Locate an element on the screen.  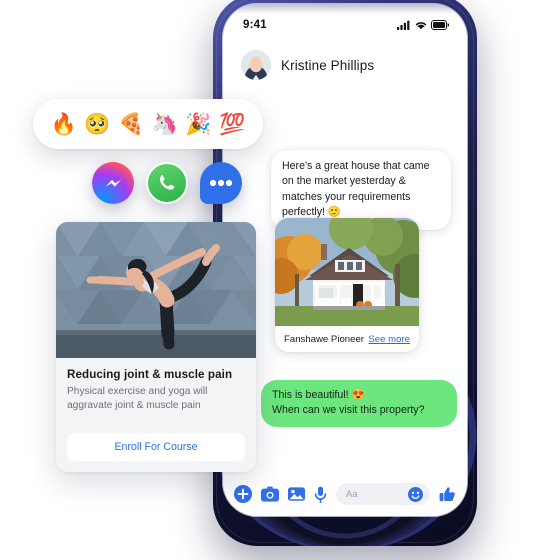
outgoing-message-line1: This is beautiful! 😍 is located at coordinates (318, 395).